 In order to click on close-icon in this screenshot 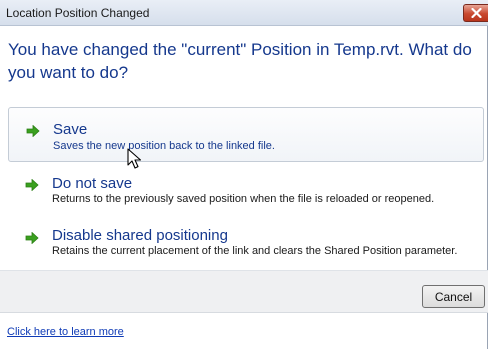, I will do `click(476, 13)`.